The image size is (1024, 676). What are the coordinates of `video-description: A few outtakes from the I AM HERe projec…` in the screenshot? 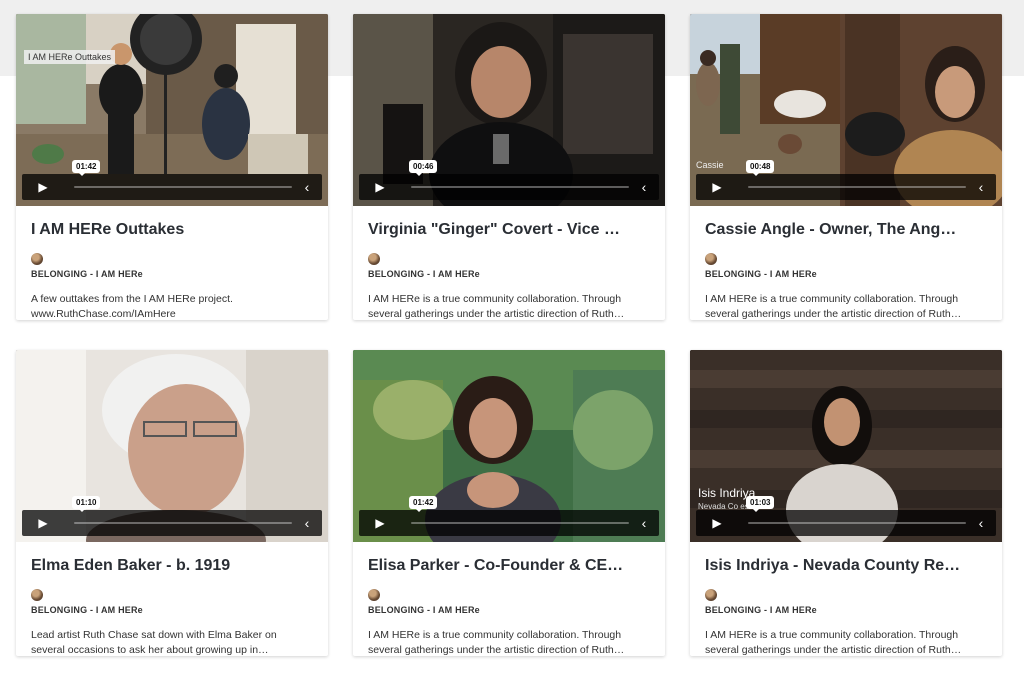 It's located at (132, 306).